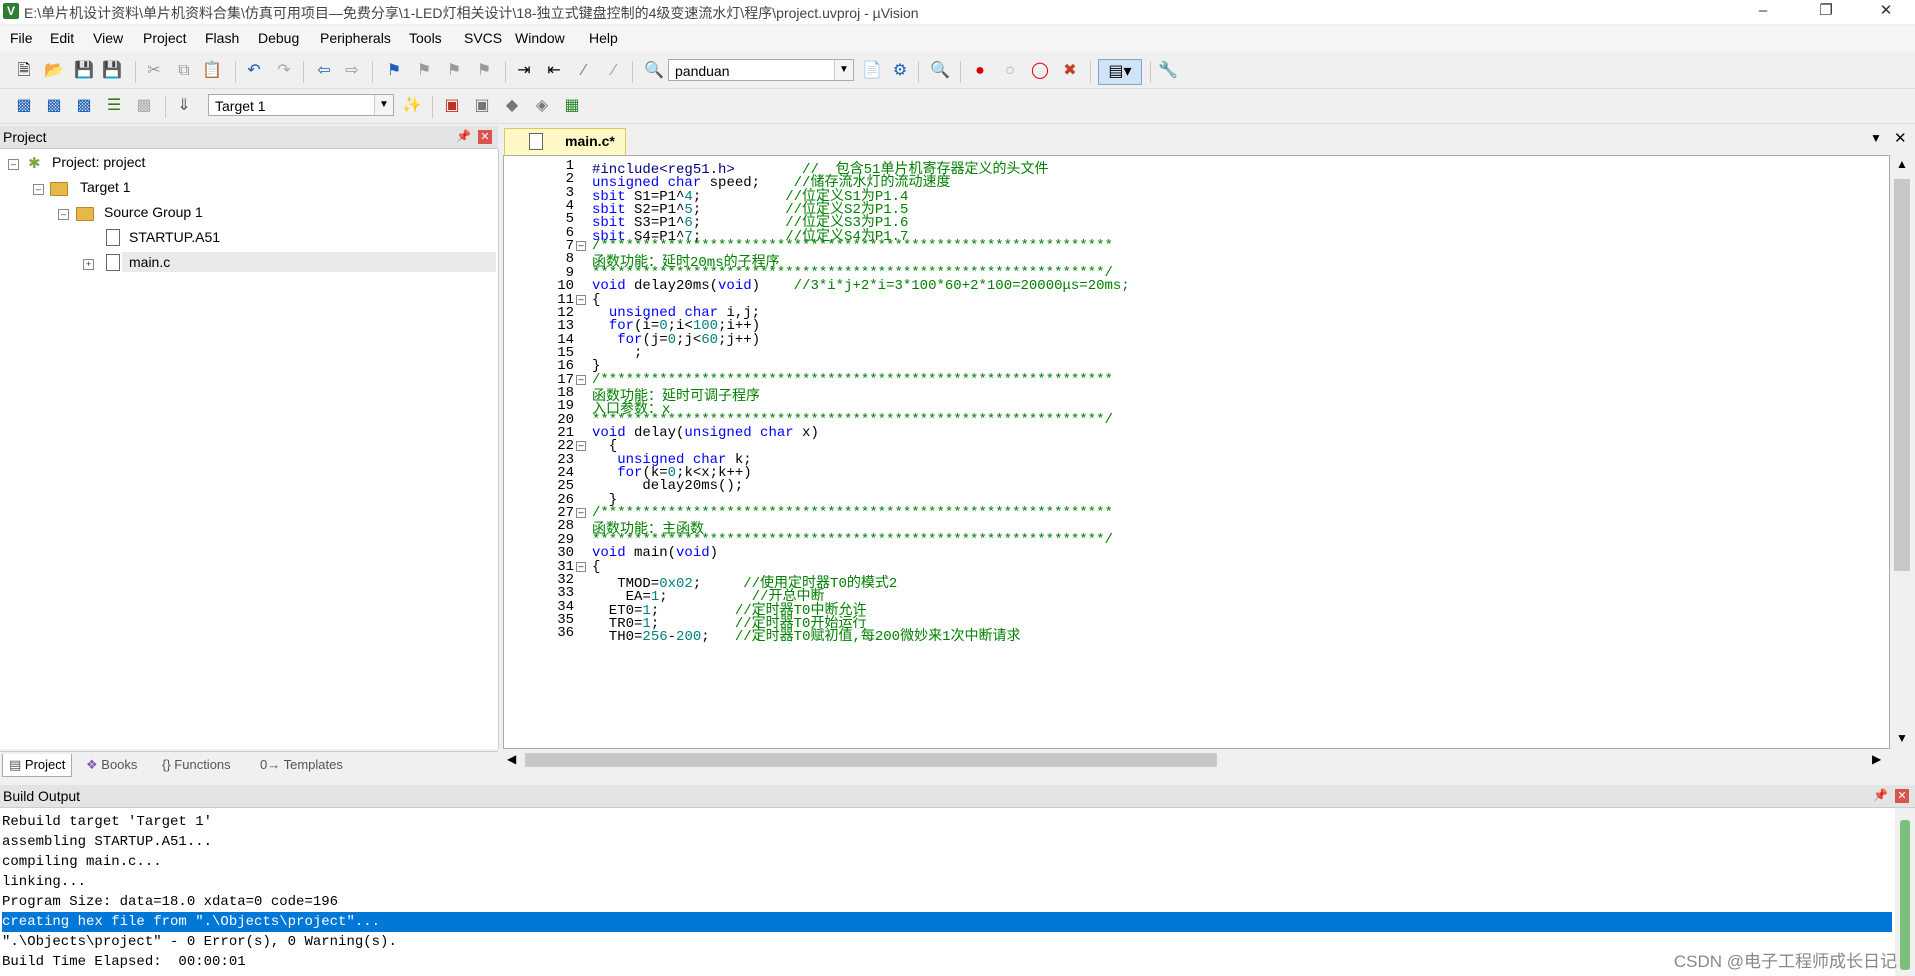  I want to click on build-icon: ▩, so click(54, 106).